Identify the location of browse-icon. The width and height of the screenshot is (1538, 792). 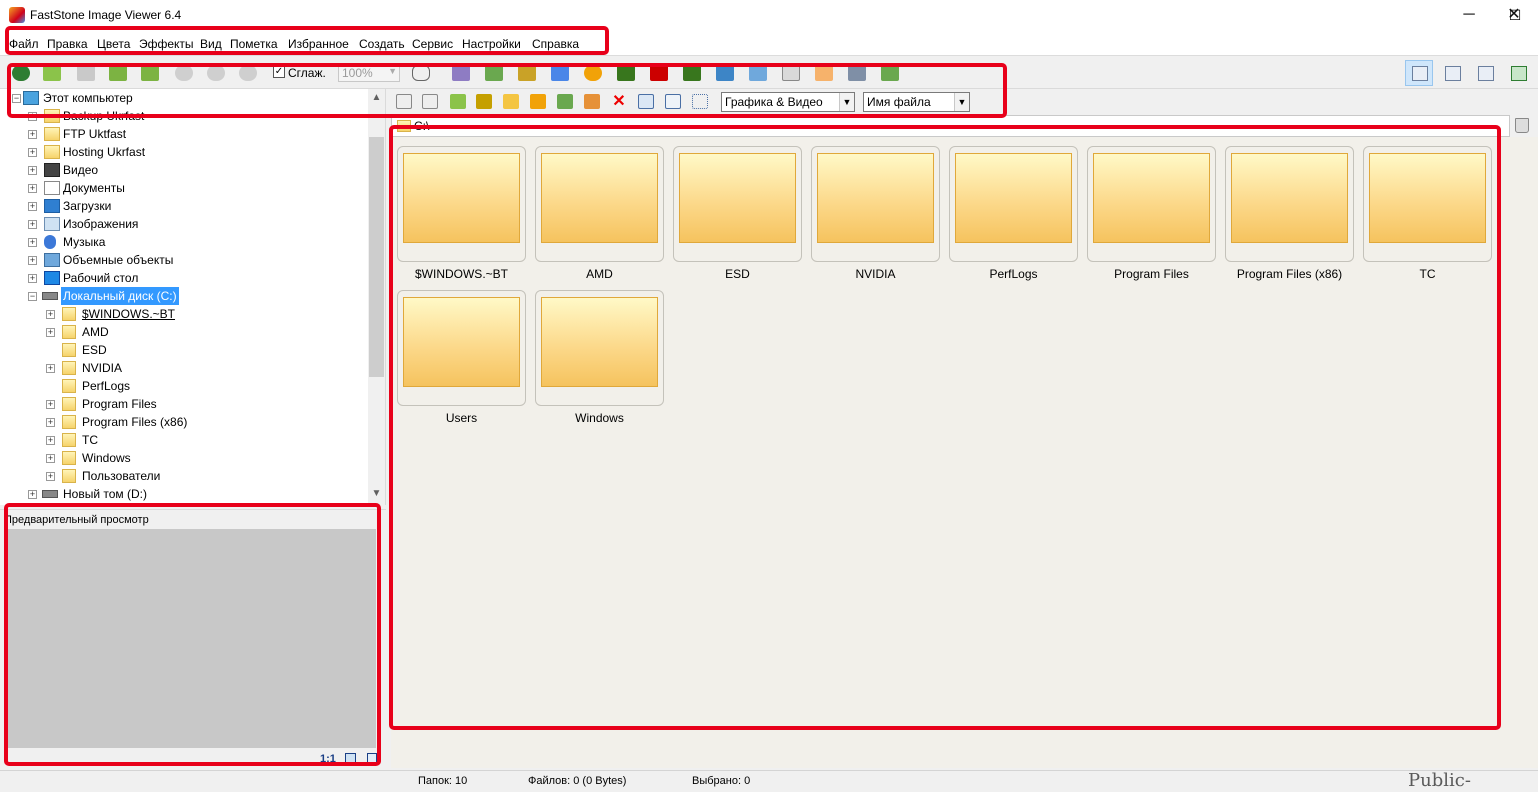
(21, 73).